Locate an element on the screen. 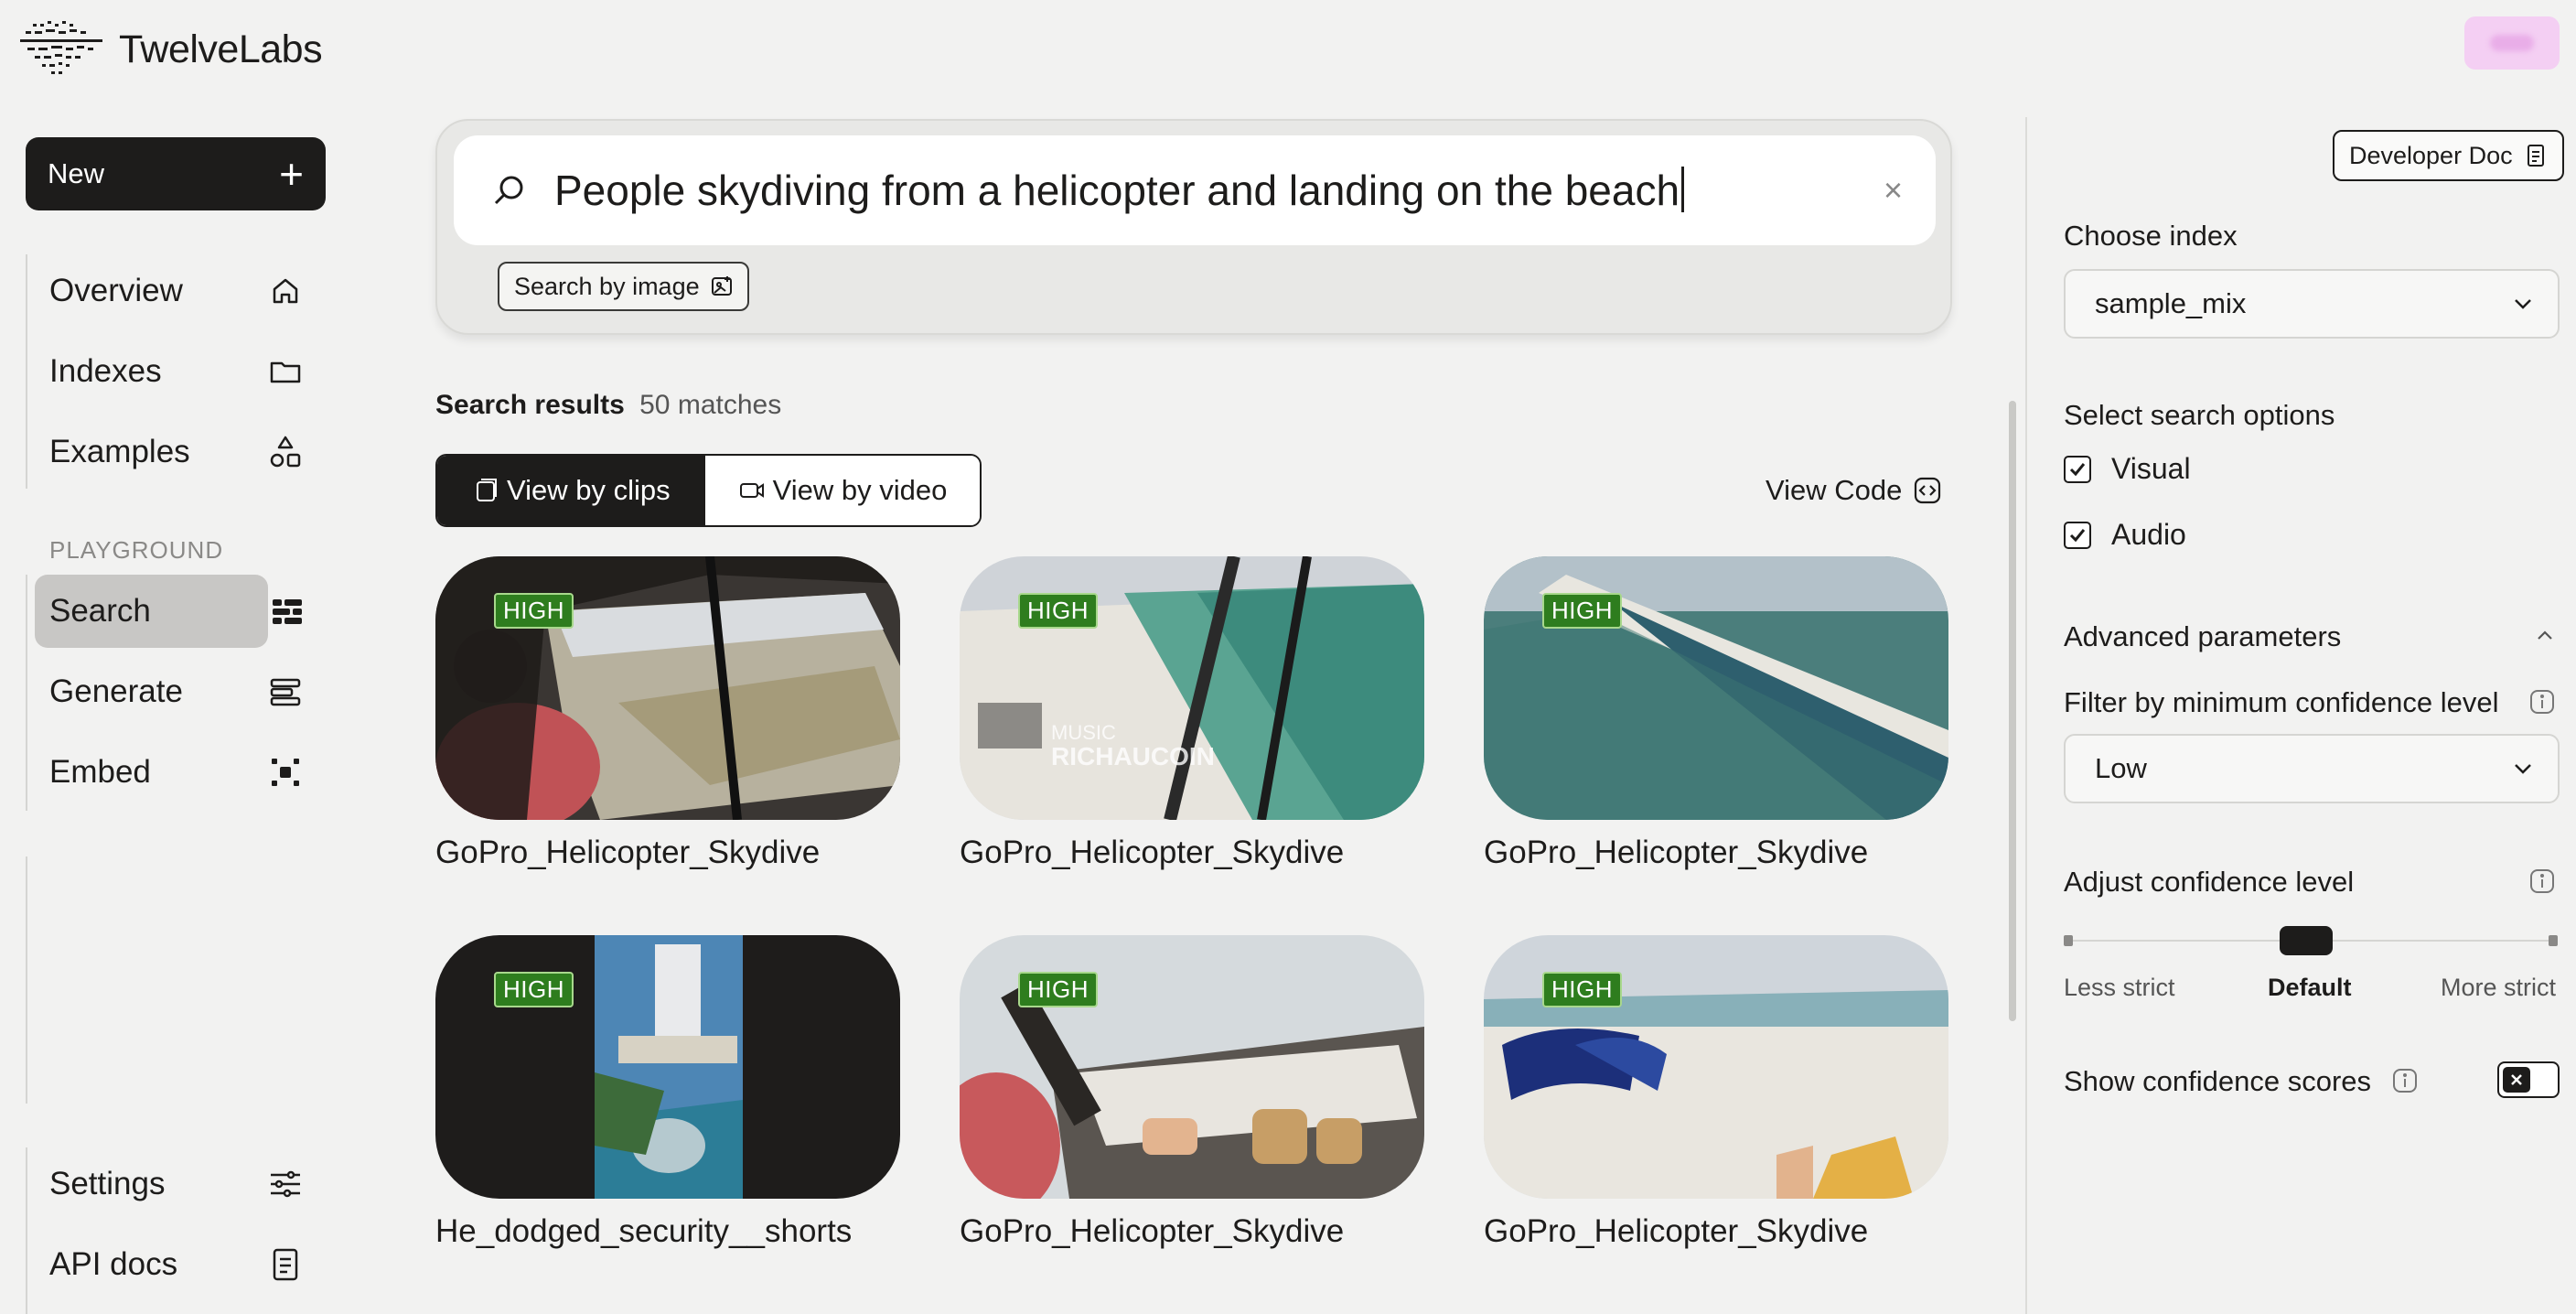  show-confidence-scores-label: Show confidence scores is located at coordinates (2218, 1081).